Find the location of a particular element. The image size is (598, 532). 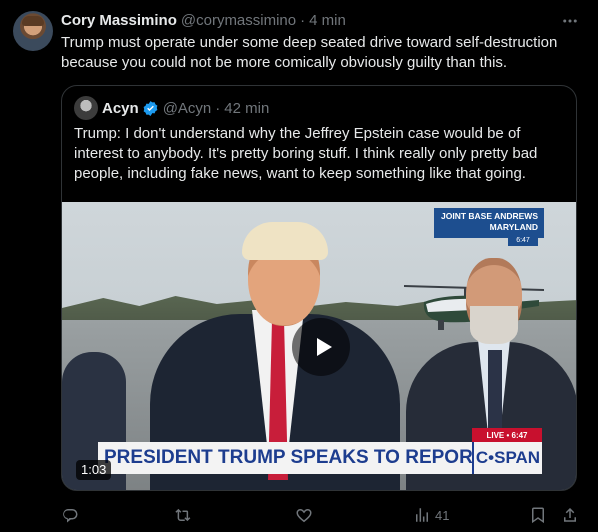

share-icon is located at coordinates (570, 514).